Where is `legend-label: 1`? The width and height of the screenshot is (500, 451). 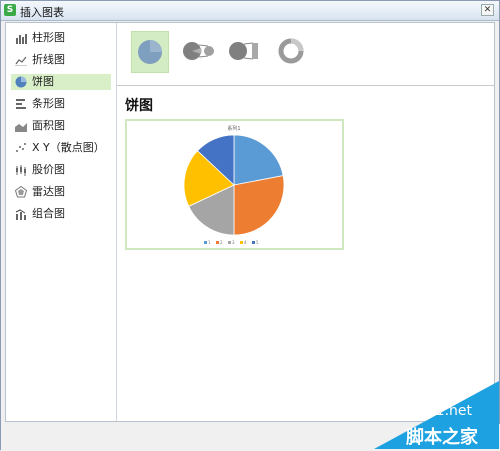
legend-label: 1 is located at coordinates (209, 242).